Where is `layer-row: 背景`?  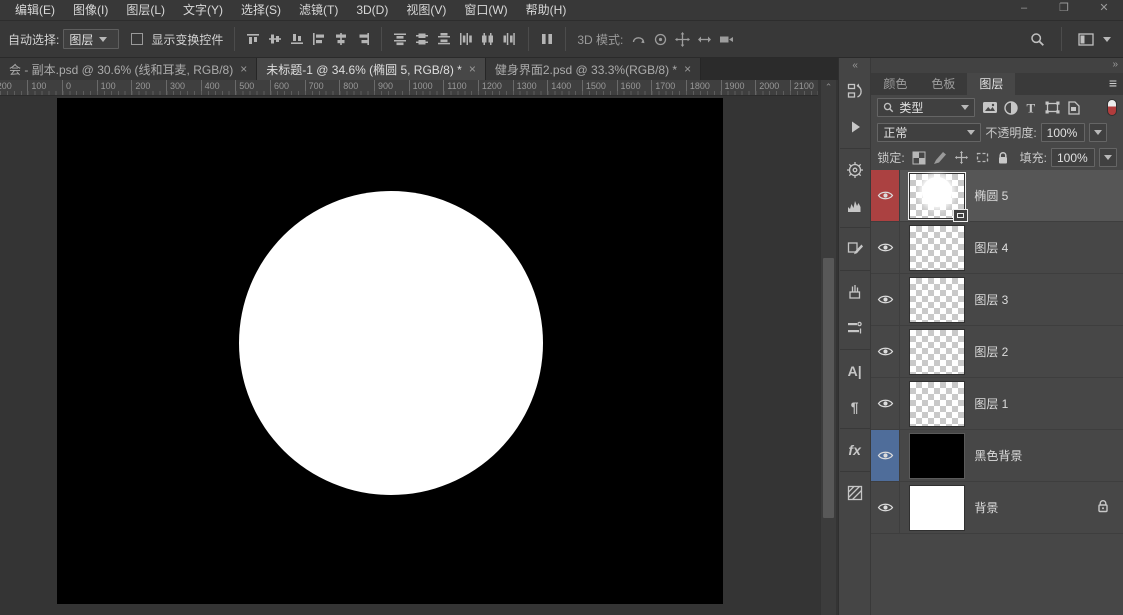
layer-row: 背景 is located at coordinates (997, 508).